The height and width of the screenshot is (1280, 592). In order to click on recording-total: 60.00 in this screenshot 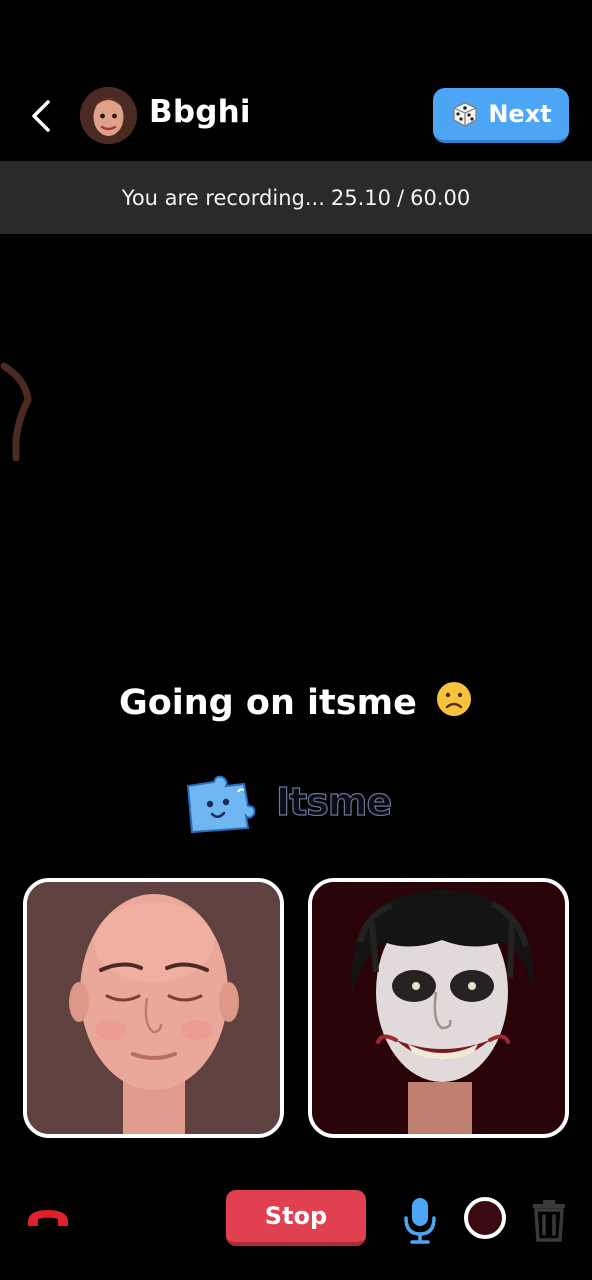, I will do `click(440, 197)`.